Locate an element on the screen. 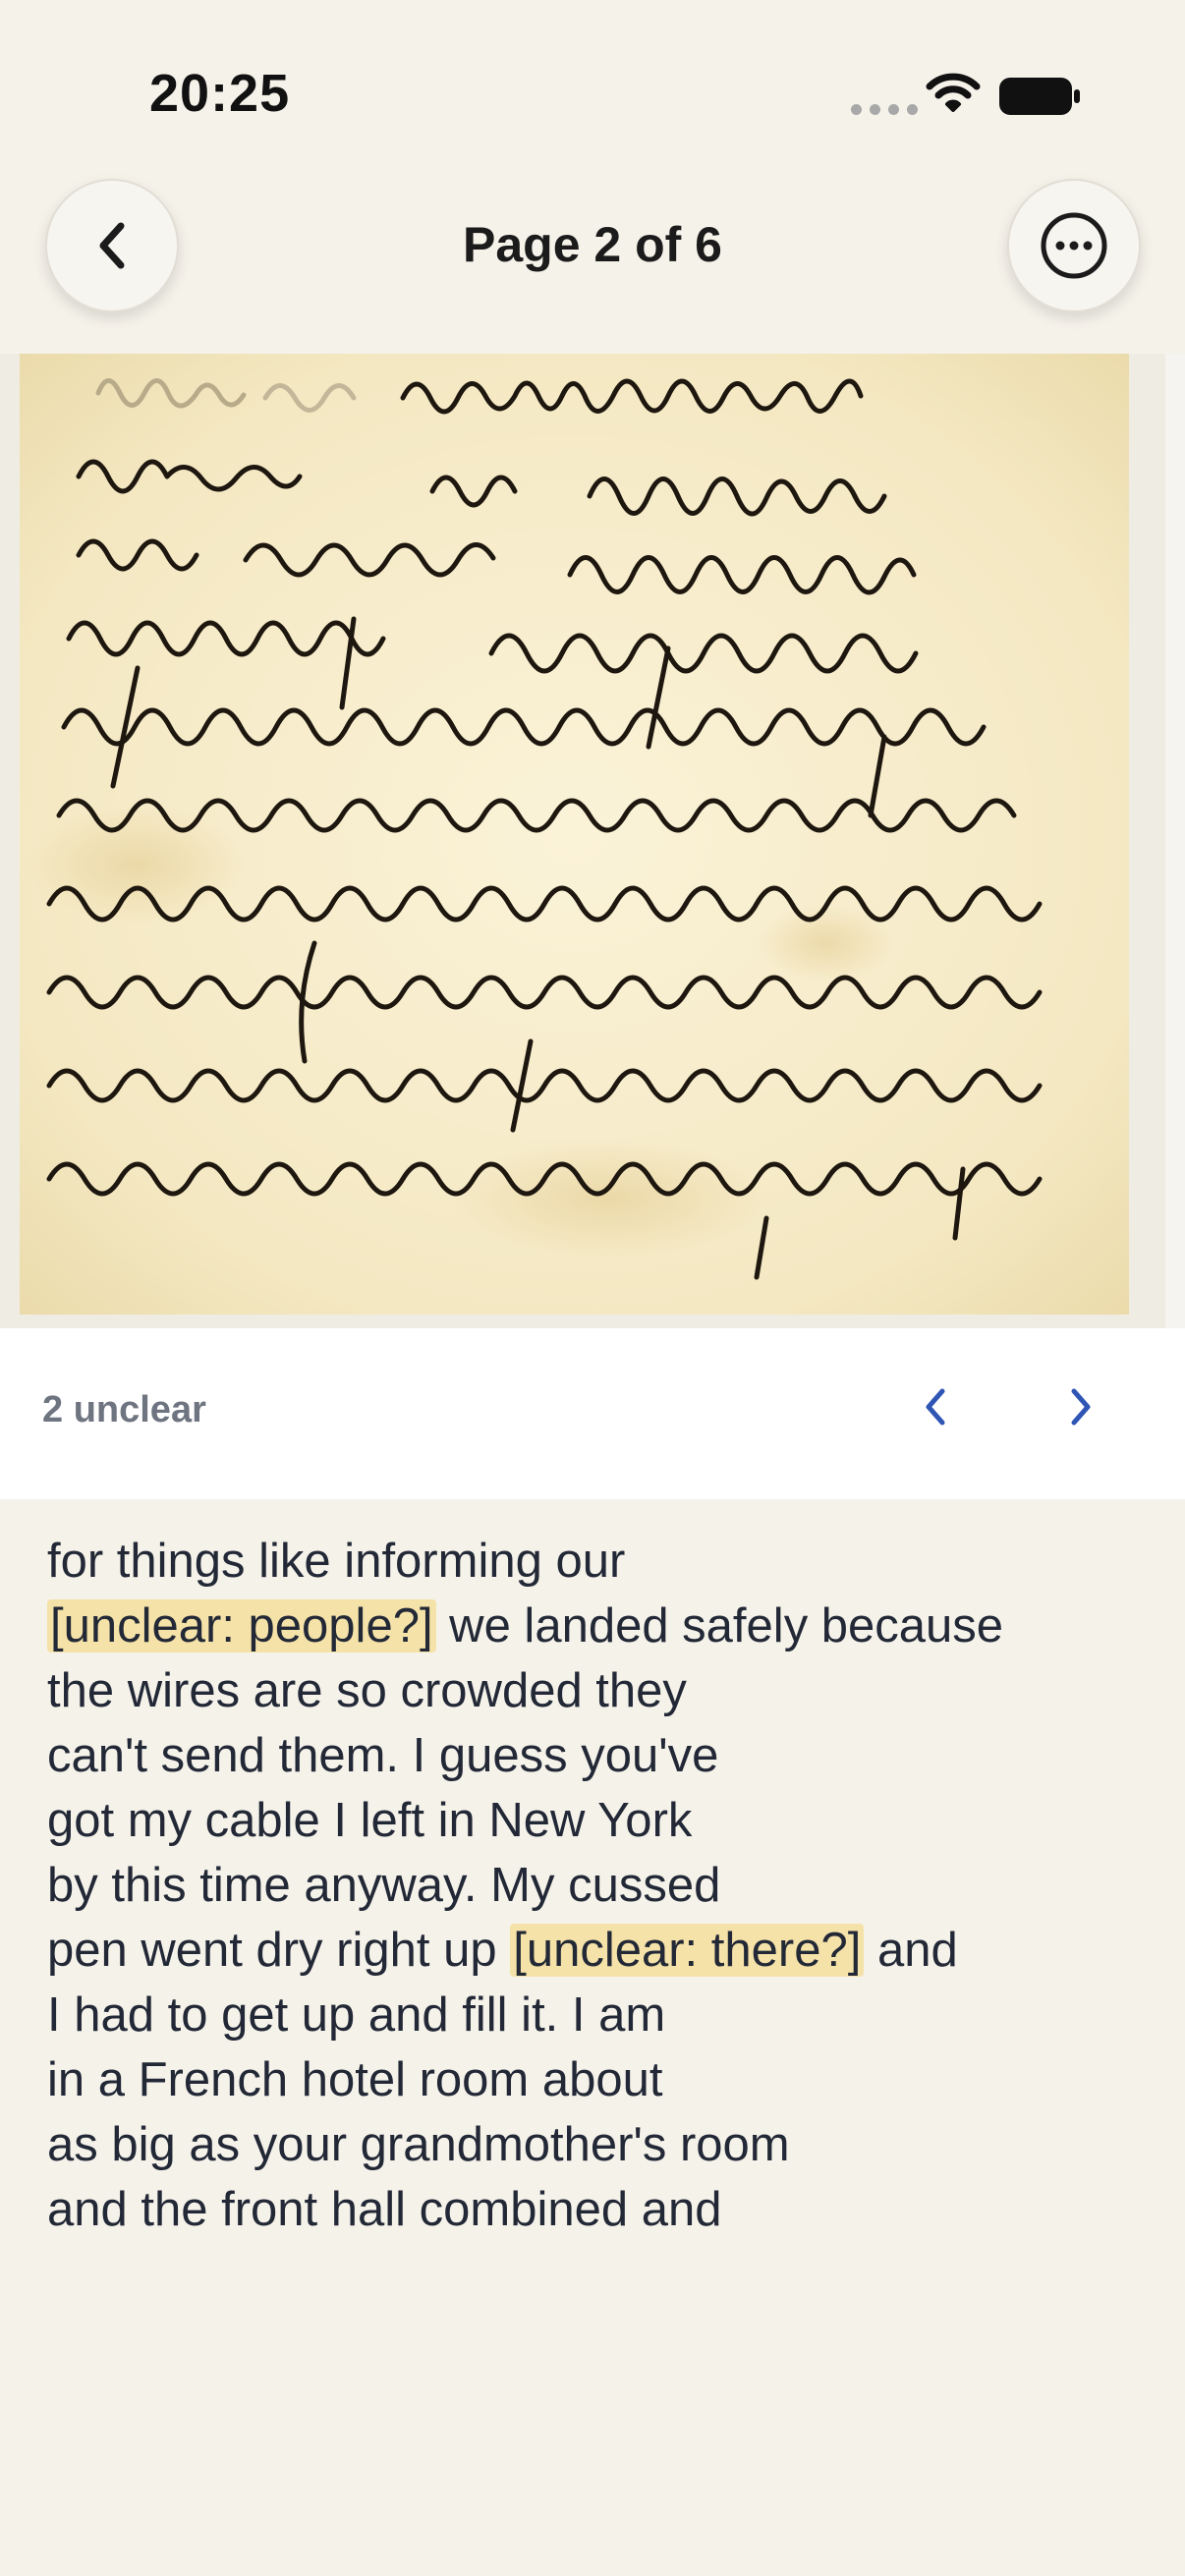 This screenshot has height=2576, width=1185. transcription-line: got my cable I left in New York is located at coordinates (598, 1820).